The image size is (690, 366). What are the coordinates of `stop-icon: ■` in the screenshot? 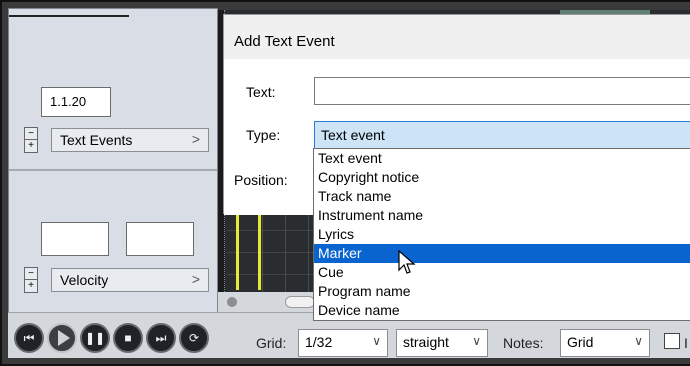 It's located at (128, 338).